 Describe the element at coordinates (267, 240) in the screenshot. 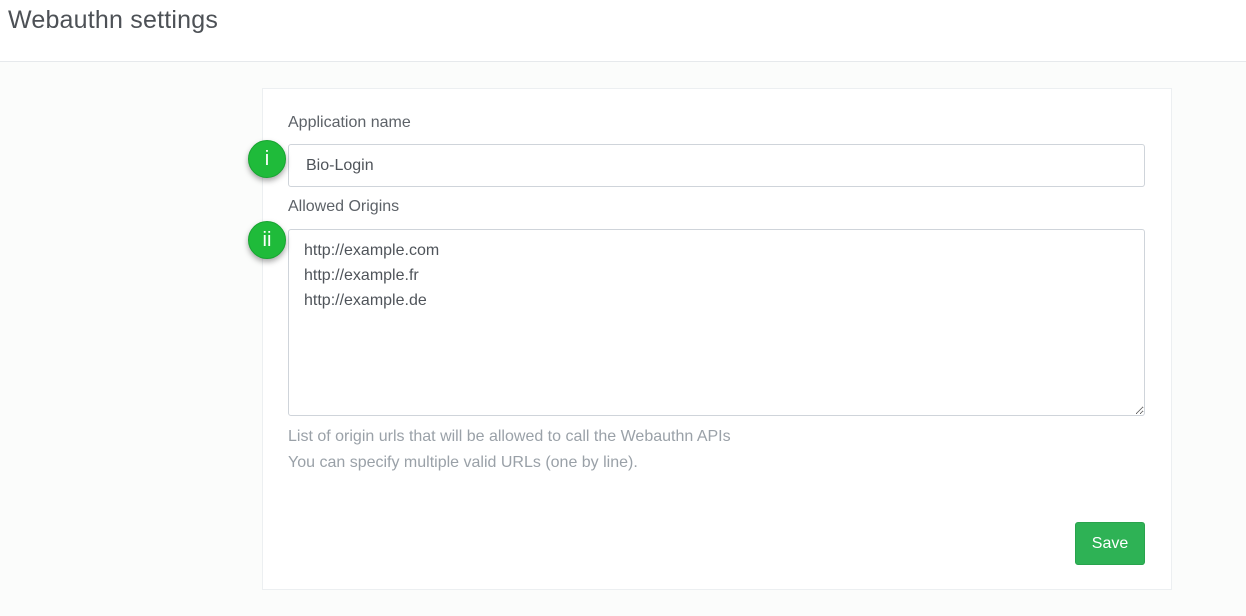

I see `annotation-marker-ii: ii` at that location.